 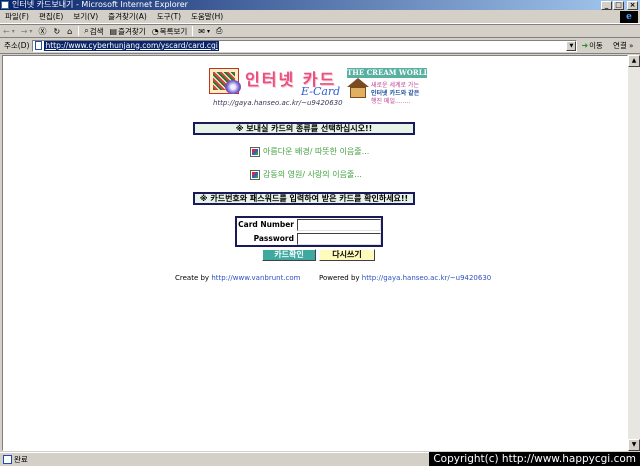 What do you see at coordinates (21, 459) in the screenshot?
I see `status-text: 완료` at bounding box center [21, 459].